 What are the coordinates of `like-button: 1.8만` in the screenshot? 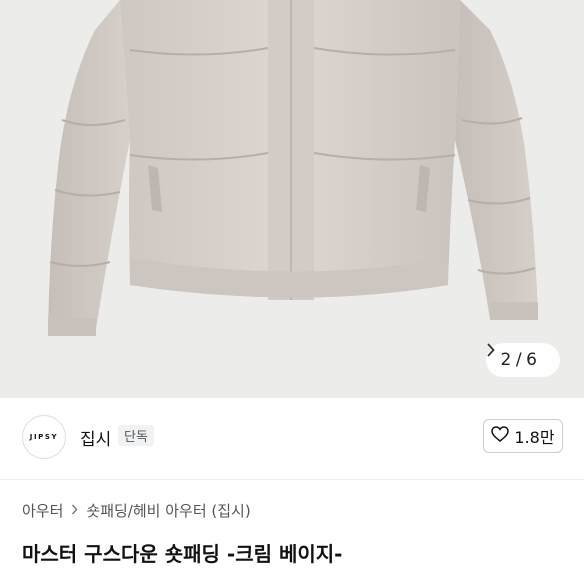 It's located at (523, 436).